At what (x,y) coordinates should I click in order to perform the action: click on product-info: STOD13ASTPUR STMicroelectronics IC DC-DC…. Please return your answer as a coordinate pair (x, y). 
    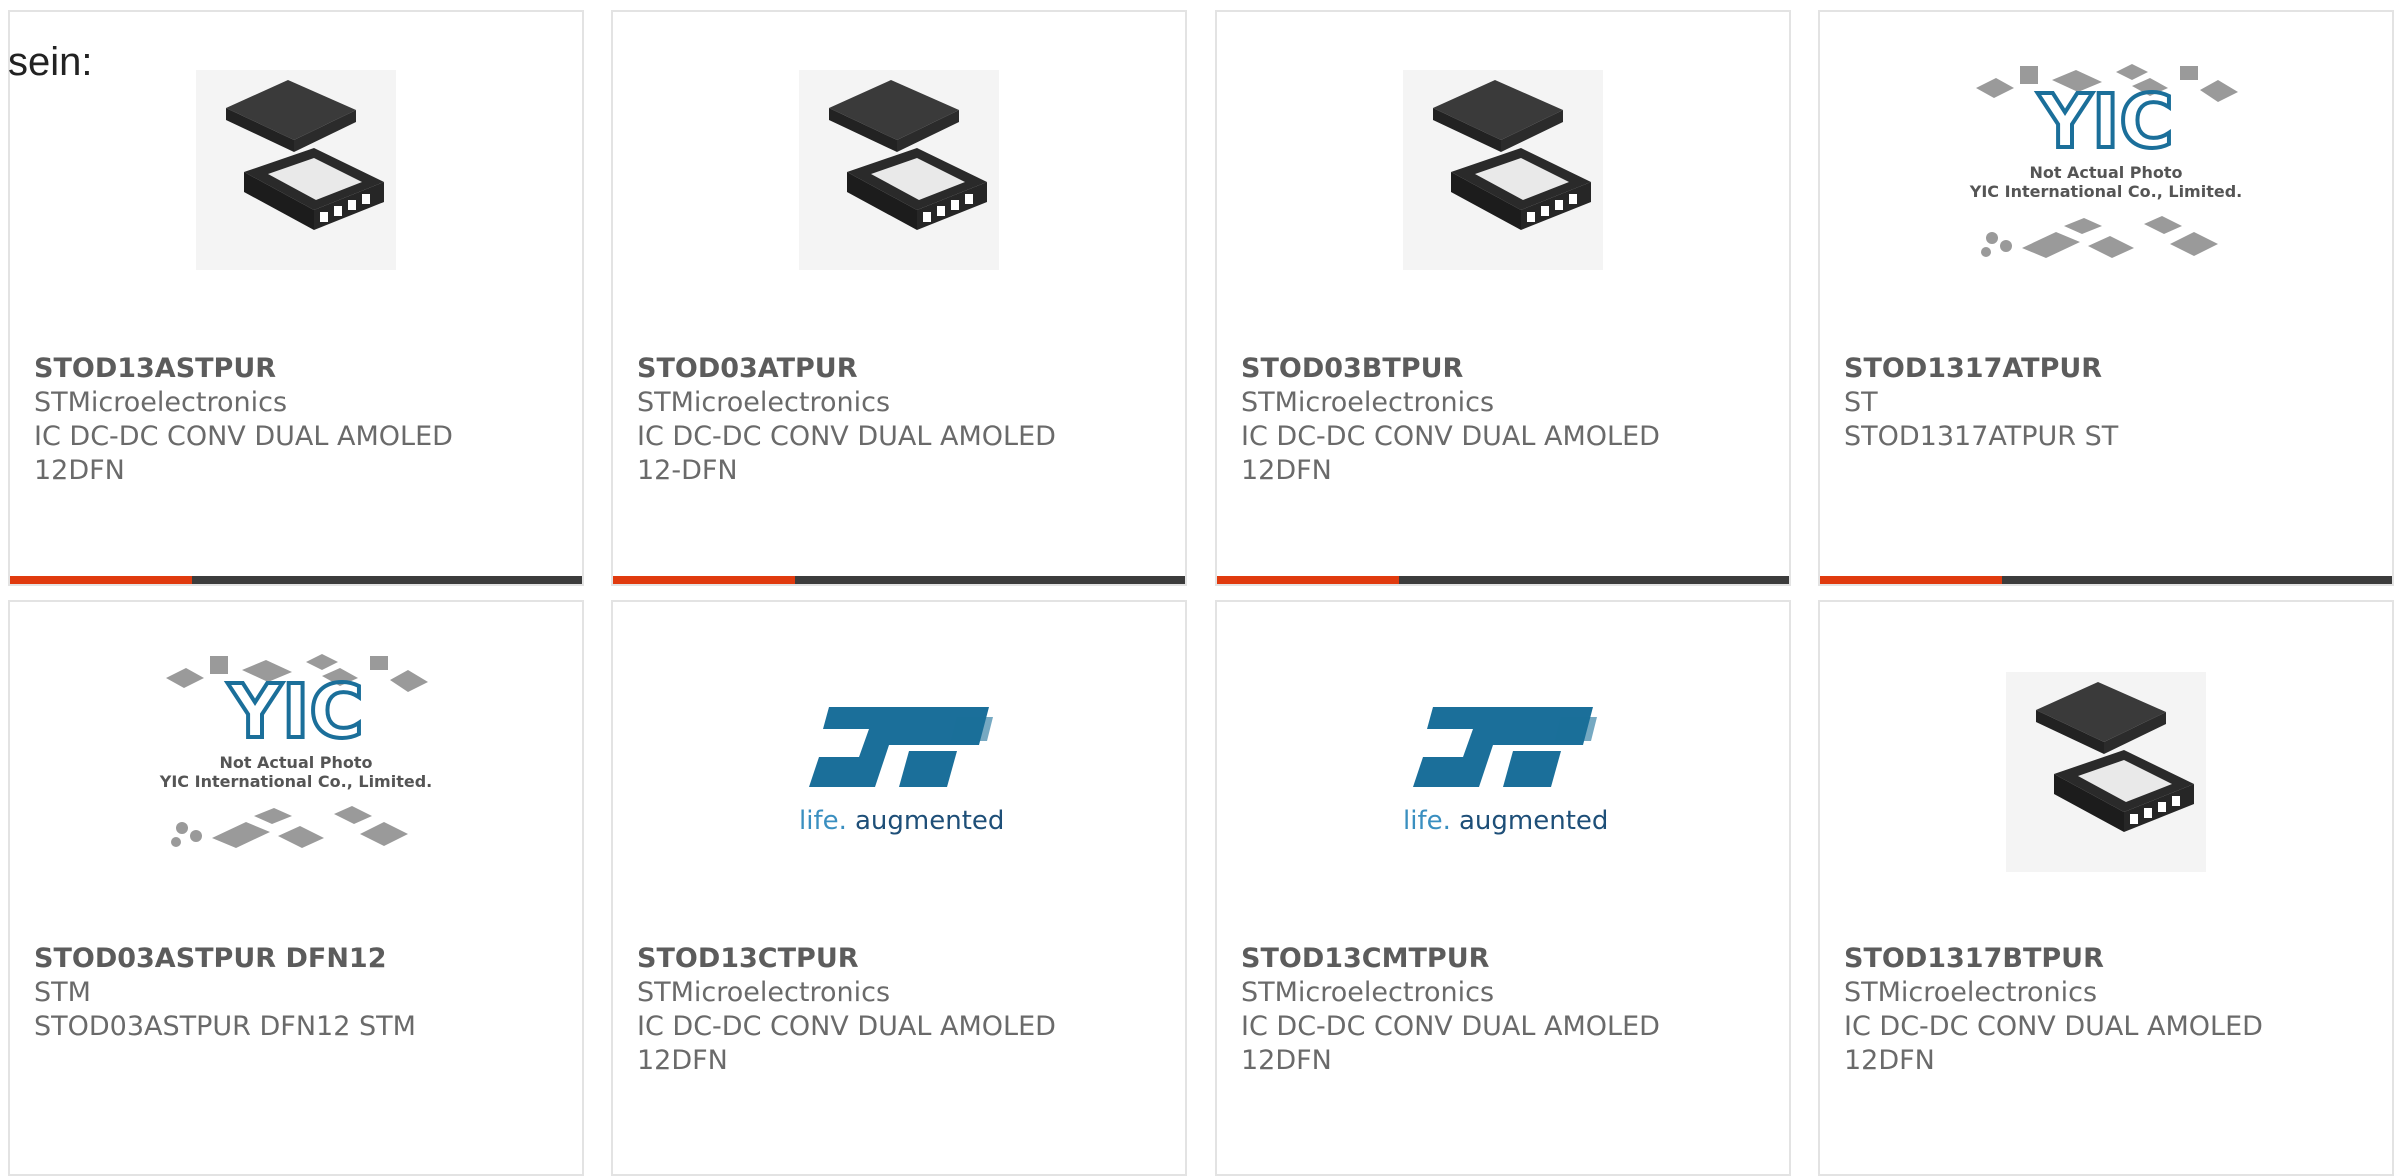
    Looking at the image, I should click on (300, 420).